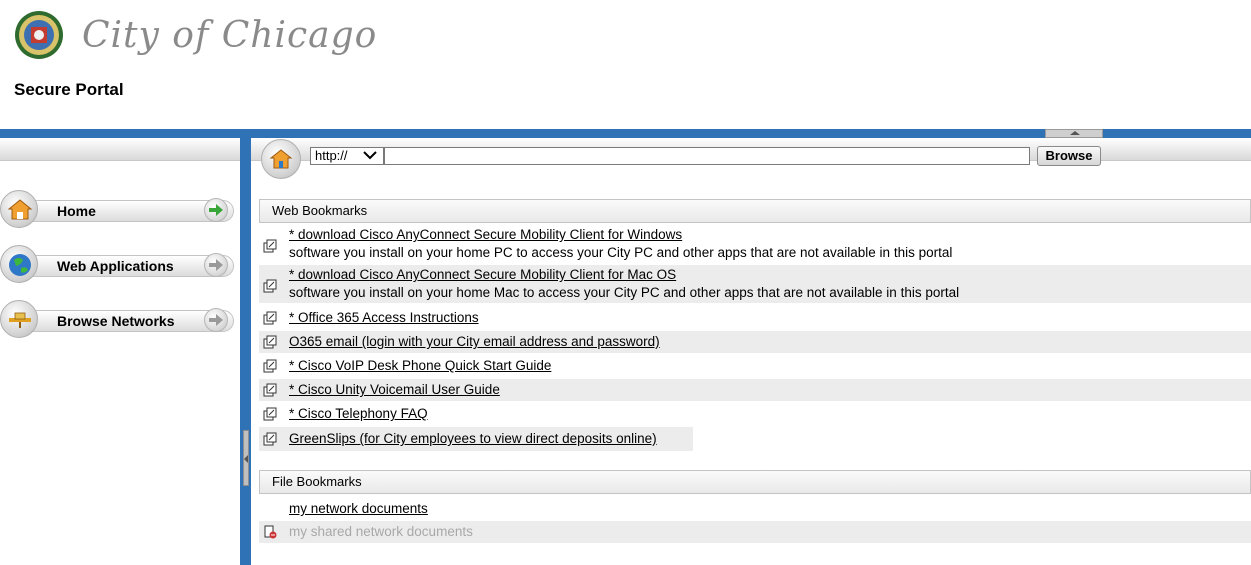 This screenshot has width=1251, height=565. I want to click on network-icon, so click(19, 319).